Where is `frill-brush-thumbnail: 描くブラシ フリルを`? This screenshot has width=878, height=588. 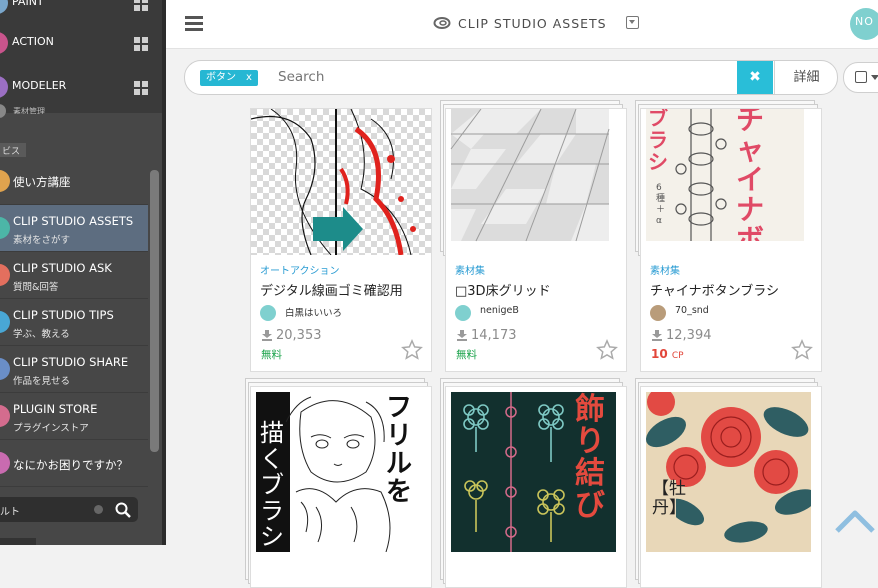 frill-brush-thumbnail: 描くブラシ フリルを is located at coordinates (338, 472).